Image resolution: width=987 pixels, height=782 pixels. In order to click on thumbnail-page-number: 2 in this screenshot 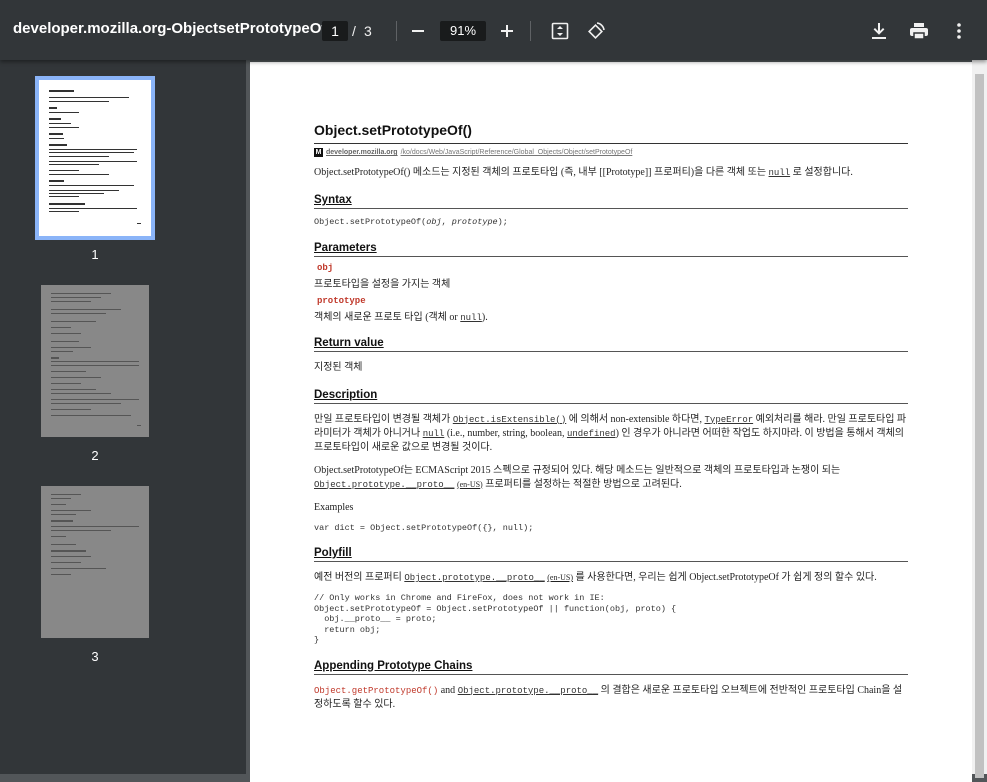, I will do `click(95, 455)`.